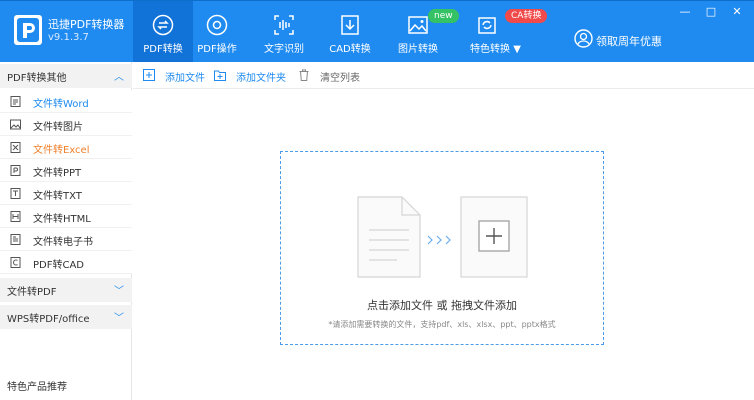 This screenshot has width=754, height=400. I want to click on sidebar-item-label: 文件转TXT, so click(57, 196).